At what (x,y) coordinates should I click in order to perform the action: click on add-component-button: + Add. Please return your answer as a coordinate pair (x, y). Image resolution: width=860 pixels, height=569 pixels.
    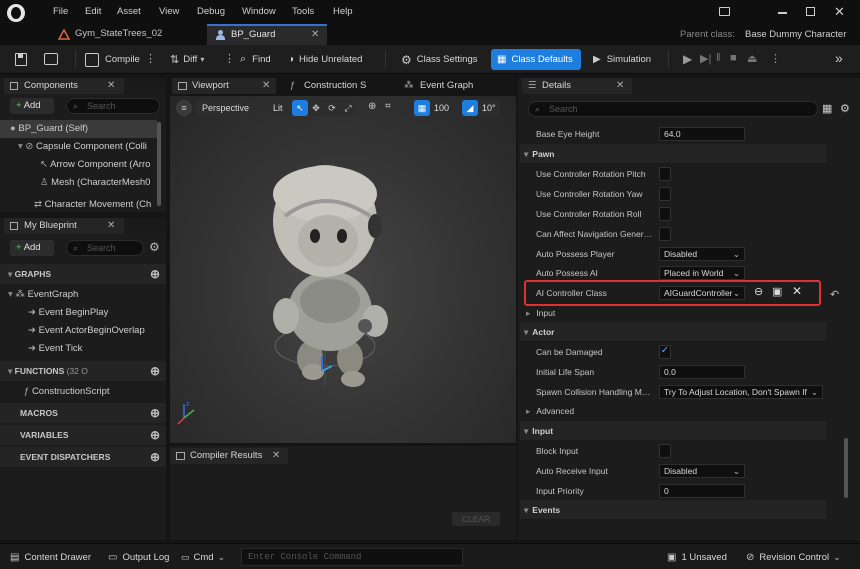
    Looking at the image, I should click on (32, 106).